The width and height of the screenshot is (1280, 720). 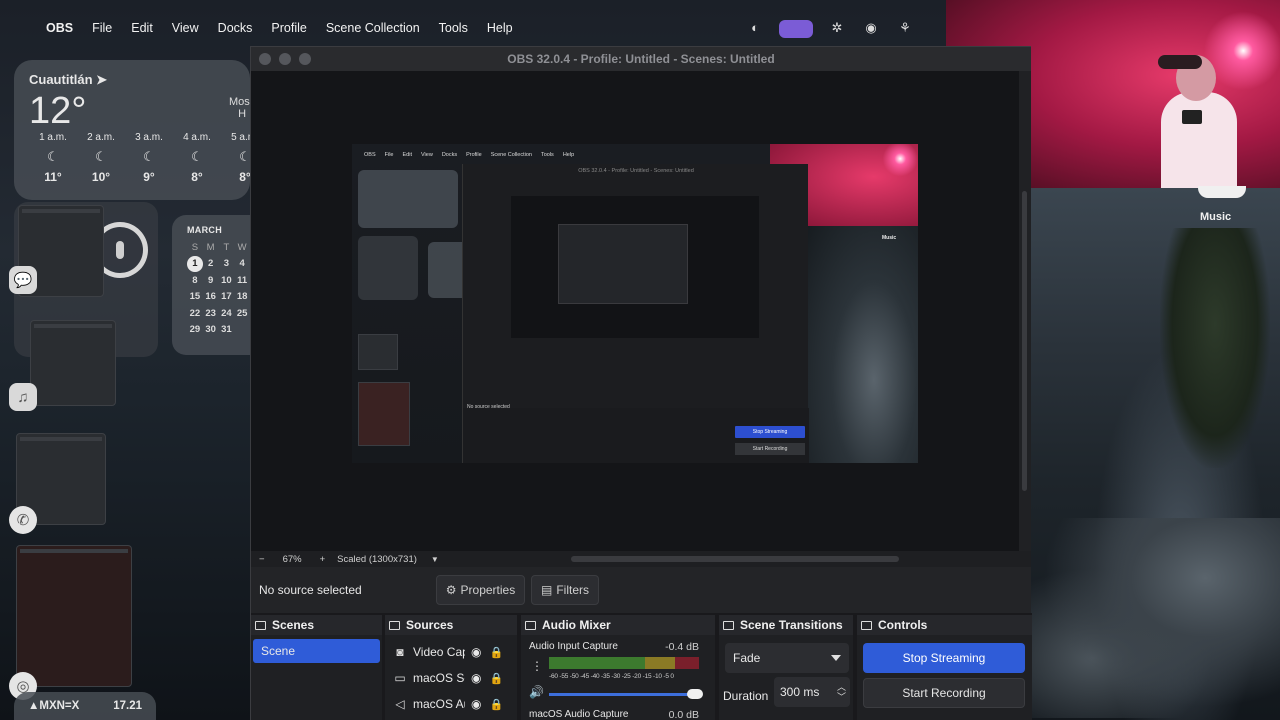 What do you see at coordinates (102, 28) in the screenshot?
I see `menu-file: File` at bounding box center [102, 28].